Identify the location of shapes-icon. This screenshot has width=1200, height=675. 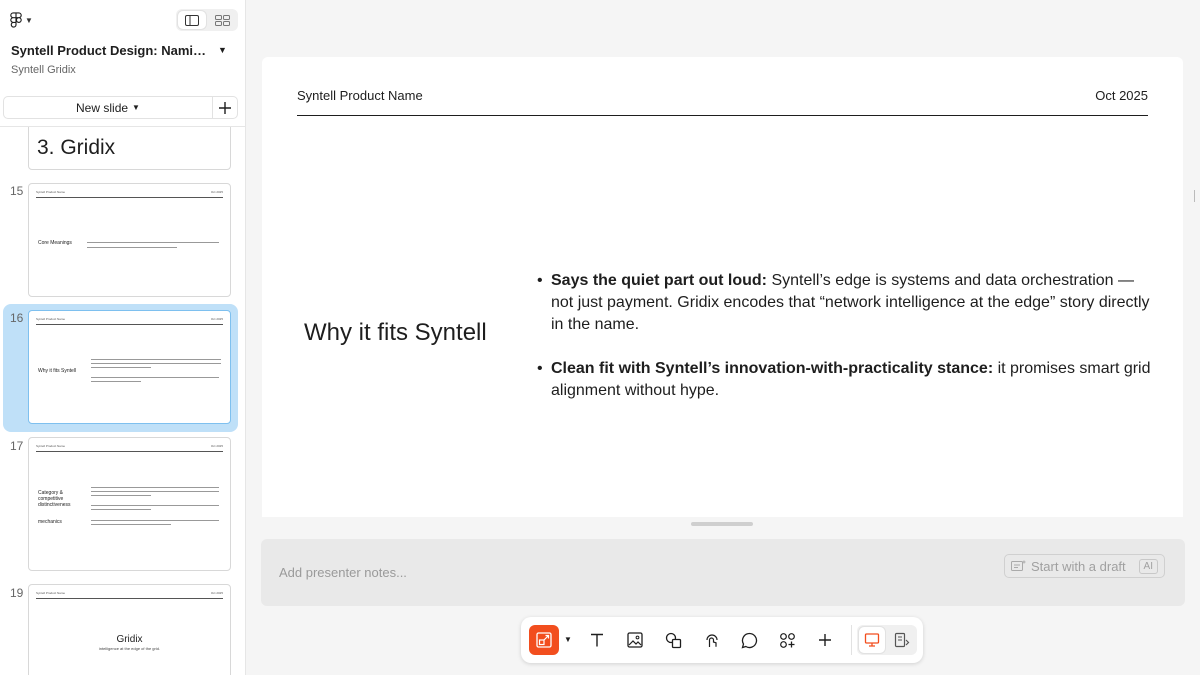
(673, 640).